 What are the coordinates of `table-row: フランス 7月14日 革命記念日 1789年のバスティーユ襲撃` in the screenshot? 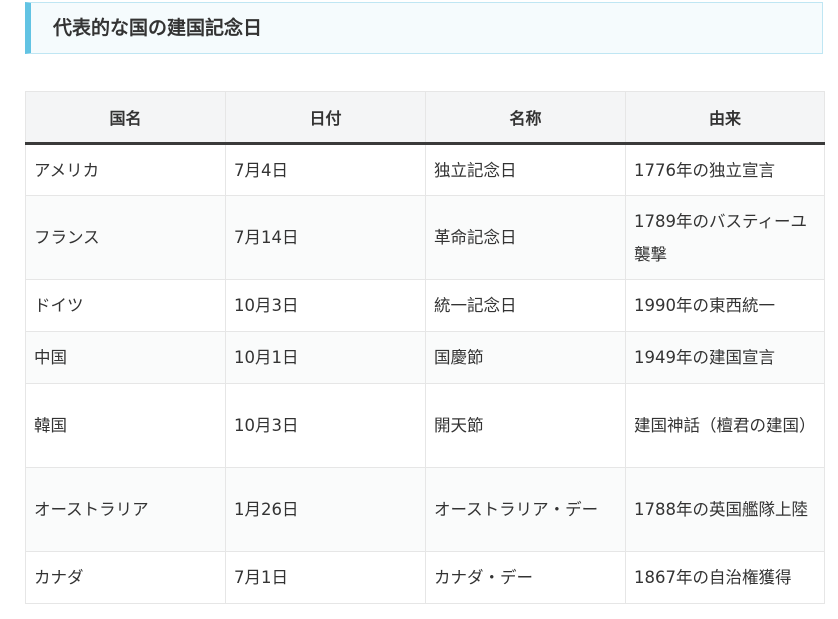 It's located at (425, 237).